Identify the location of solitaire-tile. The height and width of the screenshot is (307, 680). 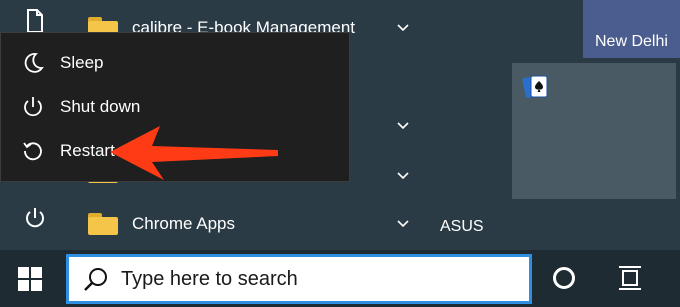
(594, 131).